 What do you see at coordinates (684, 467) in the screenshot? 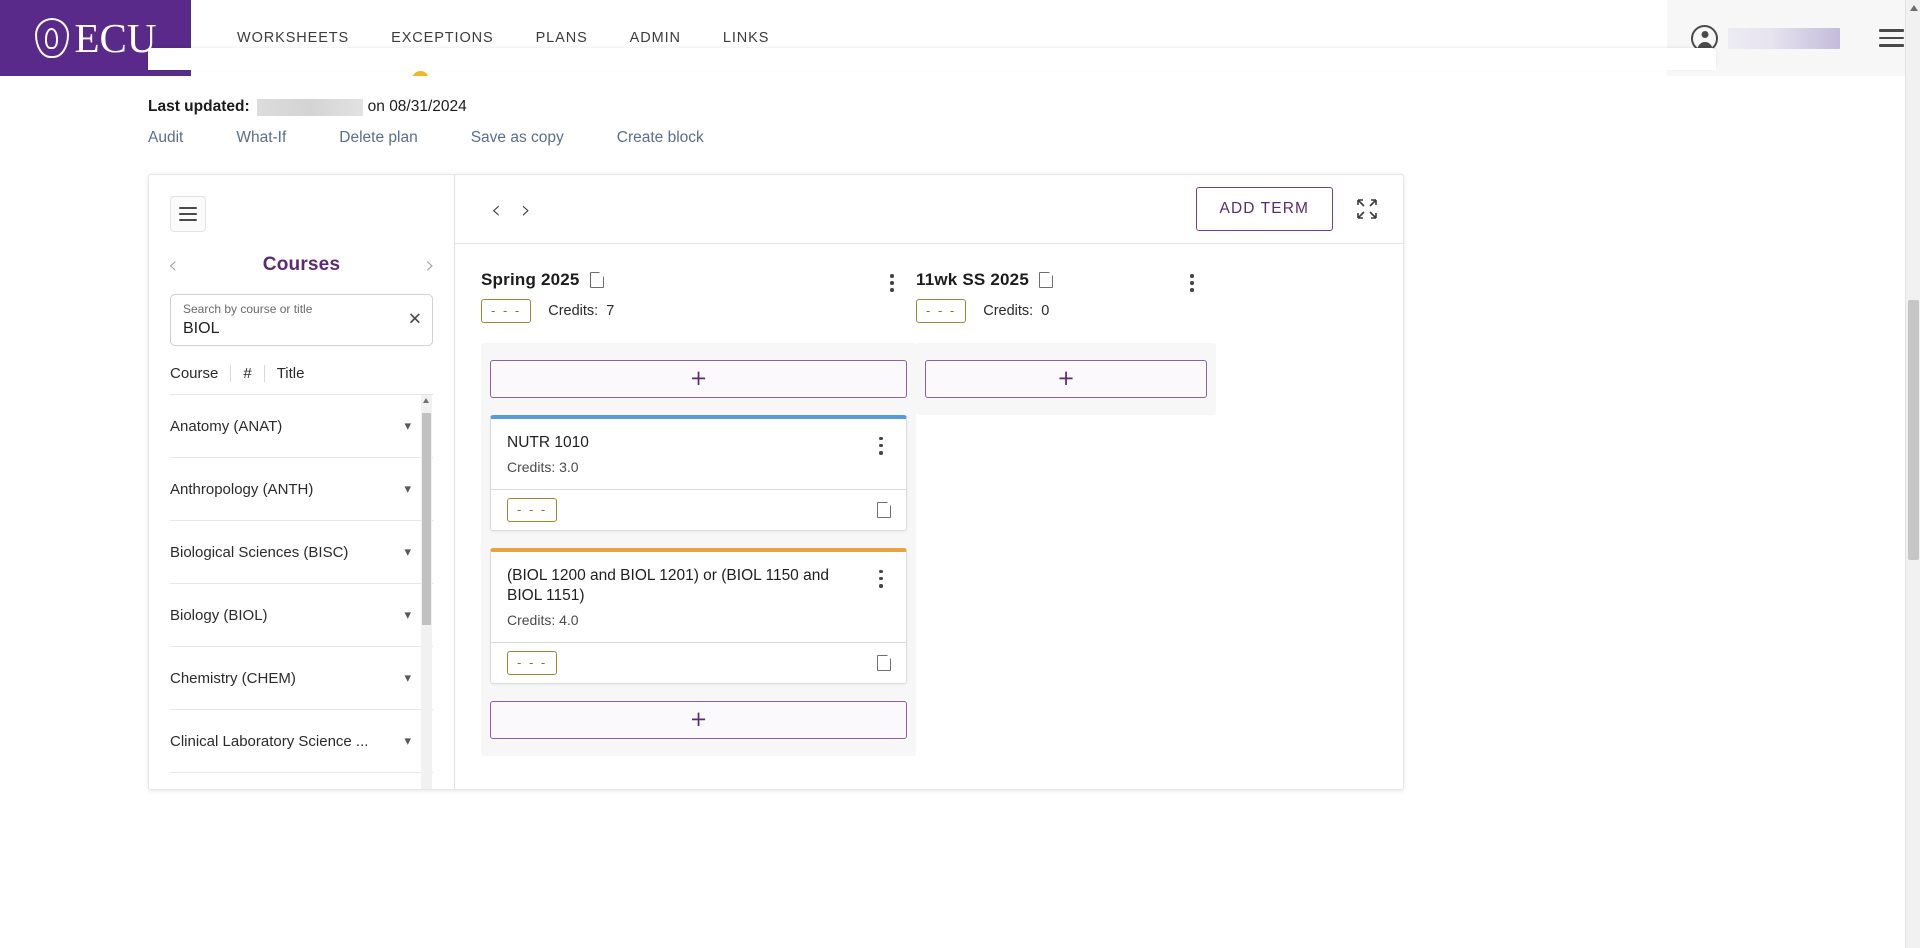
I see `course-credits: Credits: 3.0` at bounding box center [684, 467].